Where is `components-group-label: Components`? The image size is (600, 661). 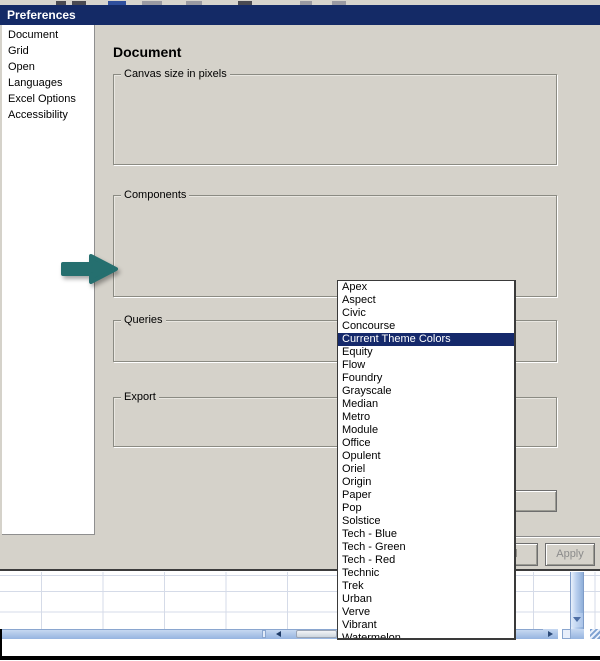
components-group-label: Components is located at coordinates (155, 195).